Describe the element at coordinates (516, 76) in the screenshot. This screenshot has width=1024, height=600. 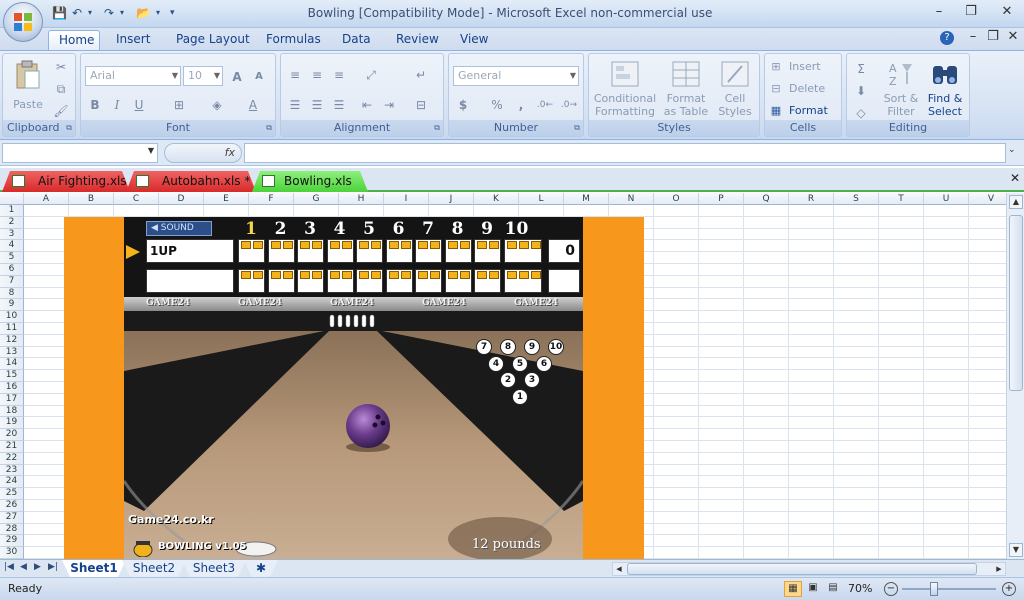
I see `number-format-combo: General ▼` at that location.